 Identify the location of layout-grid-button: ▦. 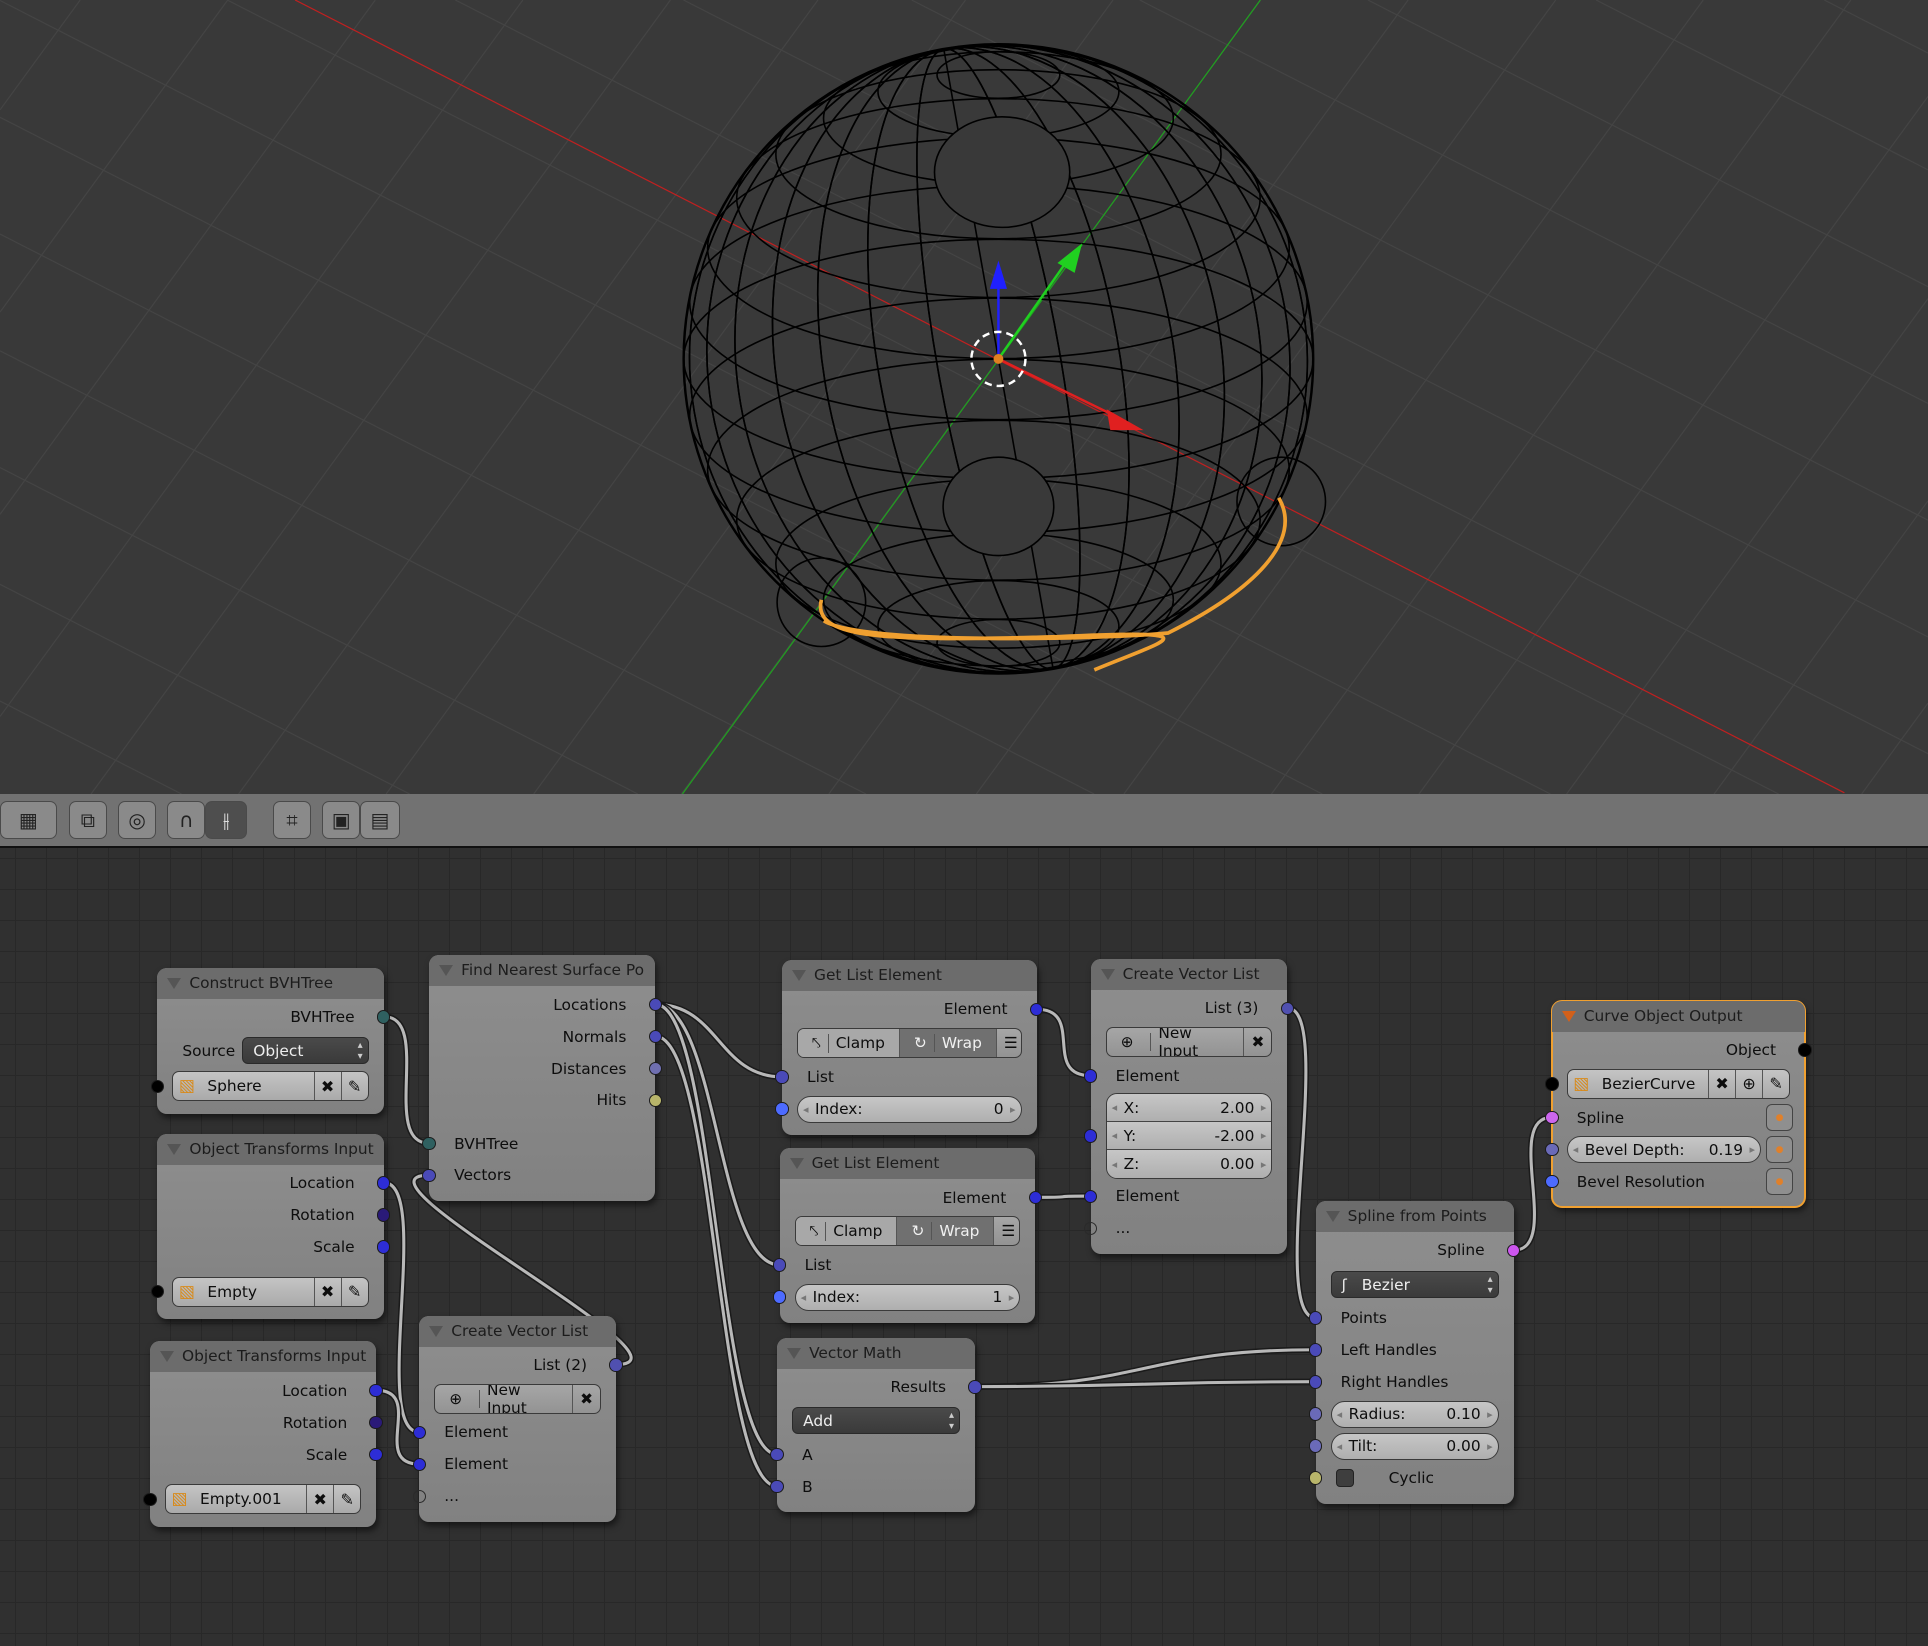
(28, 820).